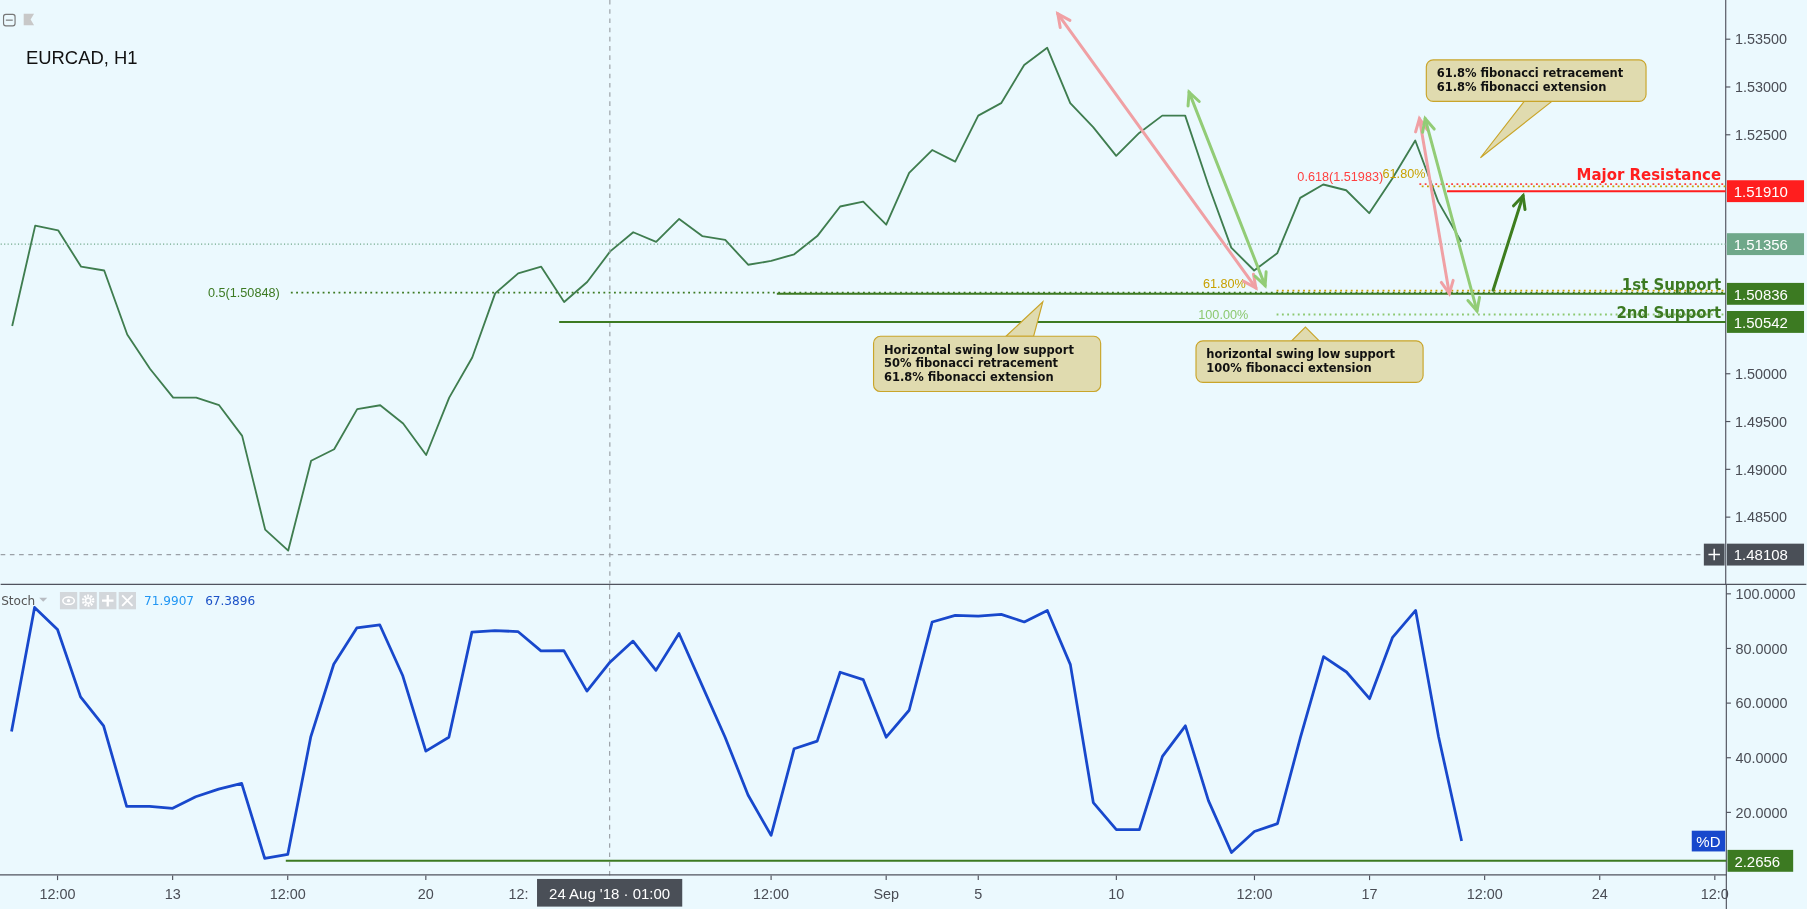  What do you see at coordinates (1530, 80) in the screenshot?
I see `callout-text: 61.8% fibonacci retracement 61.8% fibonacci extension` at bounding box center [1530, 80].